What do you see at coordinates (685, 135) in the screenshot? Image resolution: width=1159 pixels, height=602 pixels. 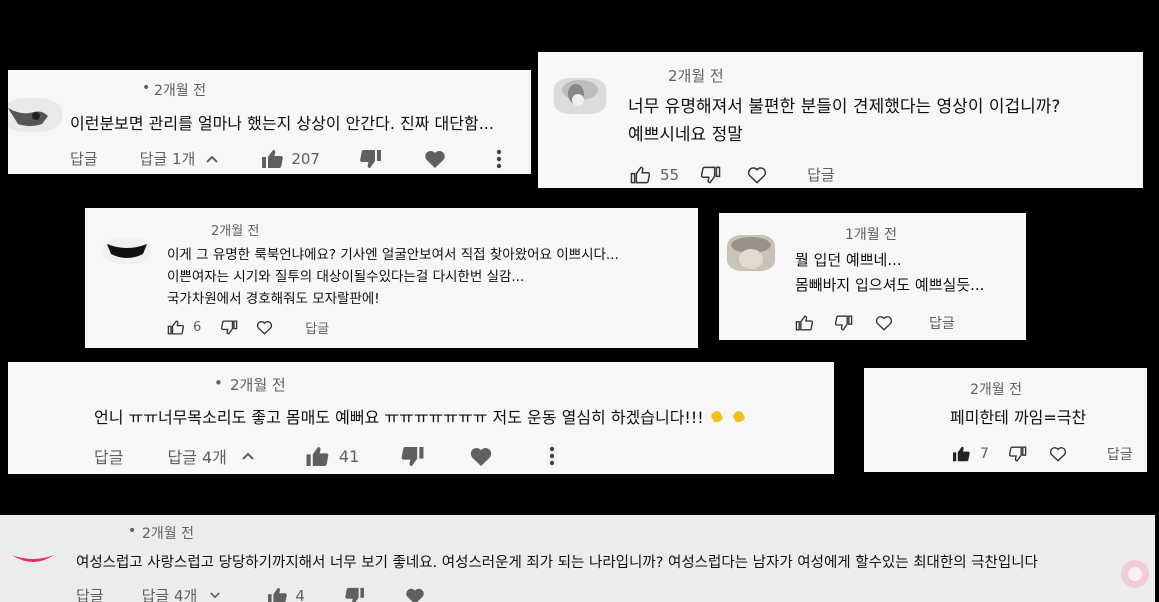 I see `comment-text-line: 예쁘시네요 정말` at bounding box center [685, 135].